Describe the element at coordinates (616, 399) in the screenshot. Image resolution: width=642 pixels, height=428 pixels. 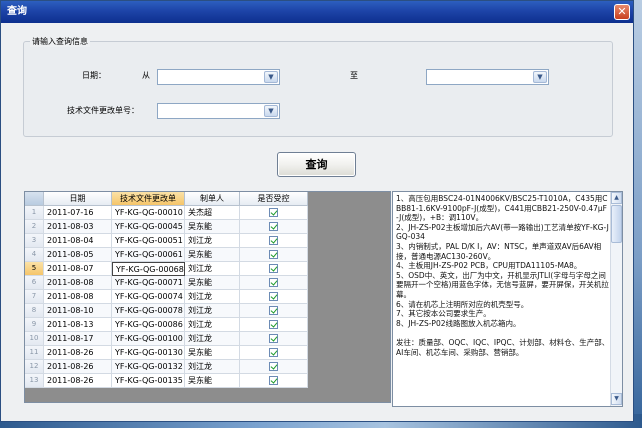
I see `scroll-down-icon: ▼` at that location.